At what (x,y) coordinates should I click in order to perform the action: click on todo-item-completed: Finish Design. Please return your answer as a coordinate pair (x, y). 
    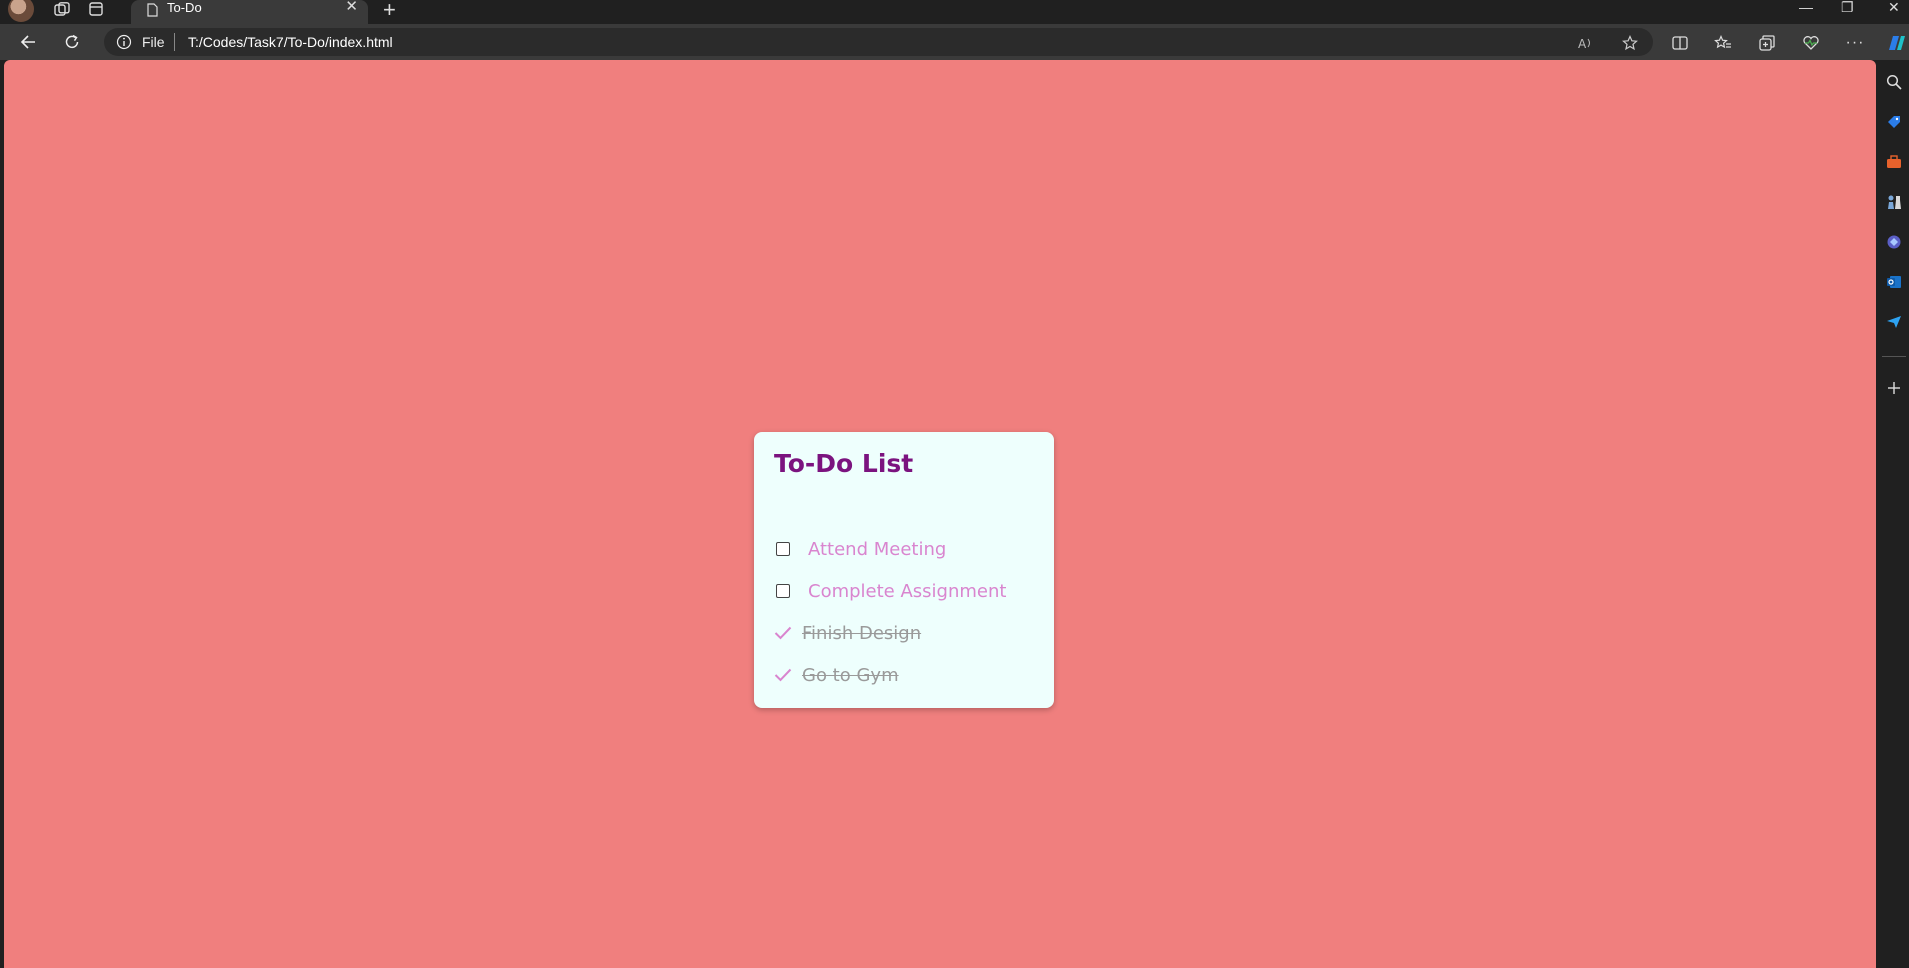
    Looking at the image, I should click on (907, 633).